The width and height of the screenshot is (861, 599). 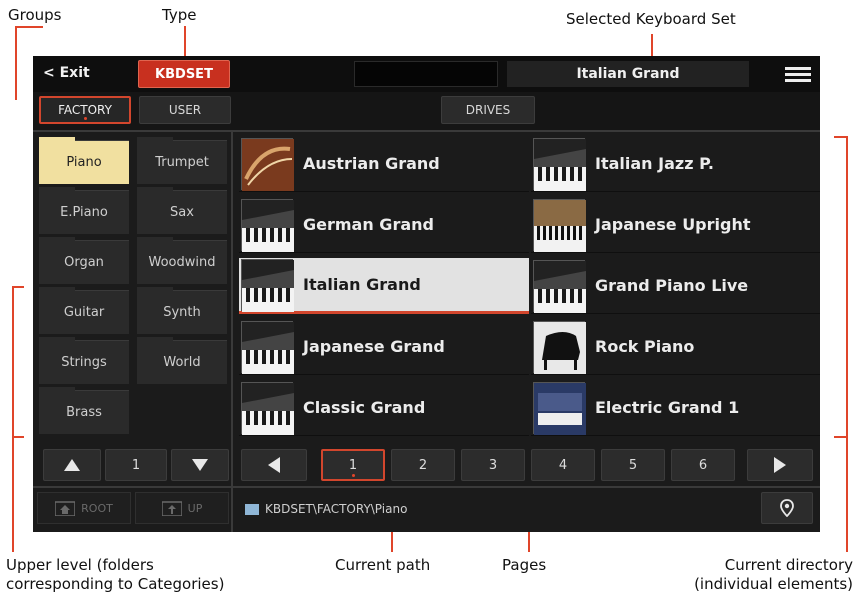 What do you see at coordinates (179, 15) in the screenshot?
I see `annotation-type: Type` at bounding box center [179, 15].